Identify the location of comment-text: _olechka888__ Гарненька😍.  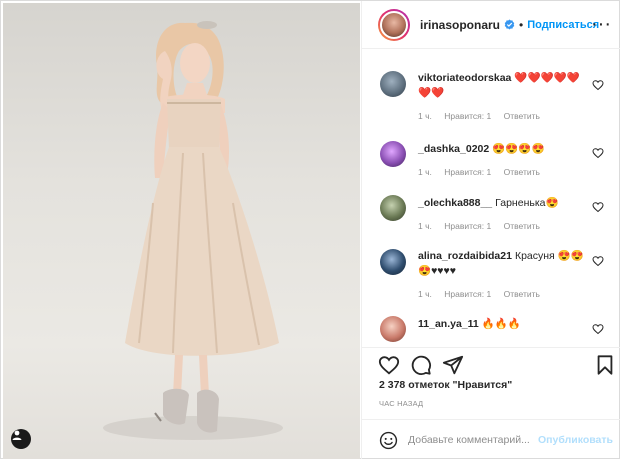
(503, 203).